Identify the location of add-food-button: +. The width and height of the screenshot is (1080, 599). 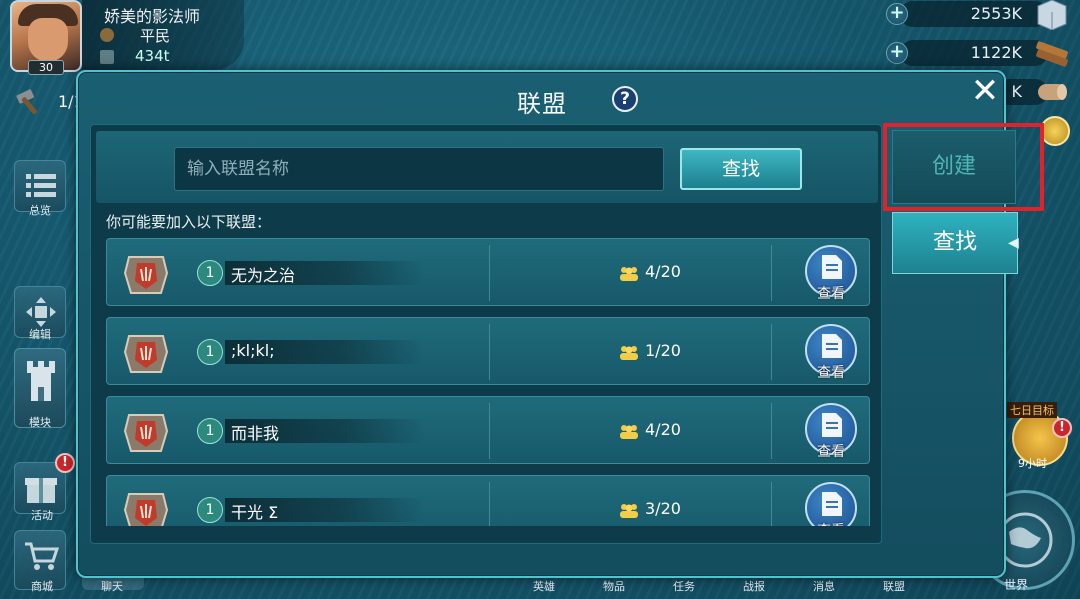
(897, 14).